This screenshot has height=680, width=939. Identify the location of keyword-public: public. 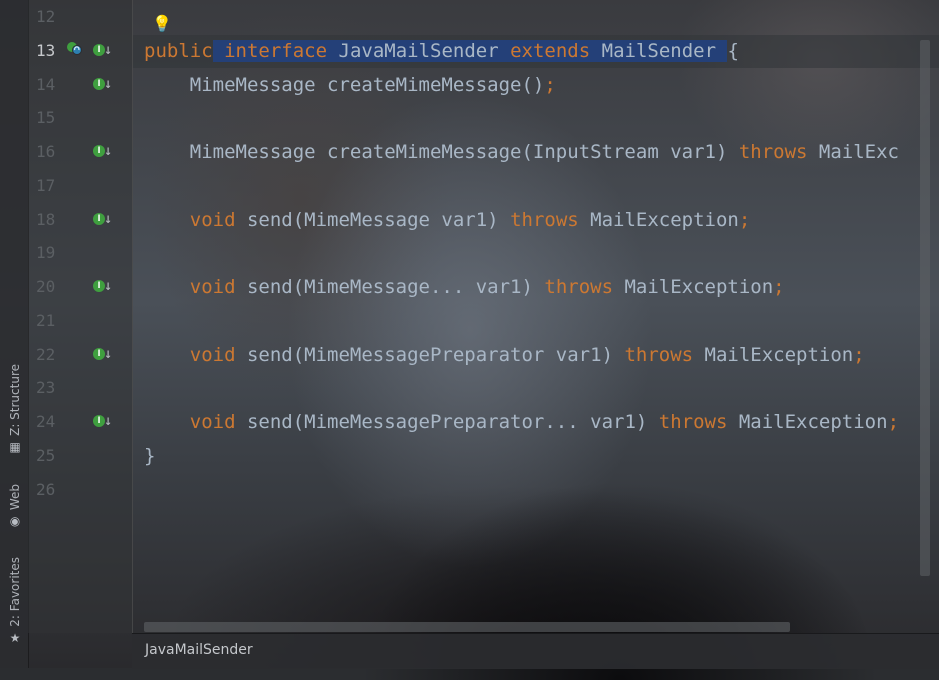
(178, 51).